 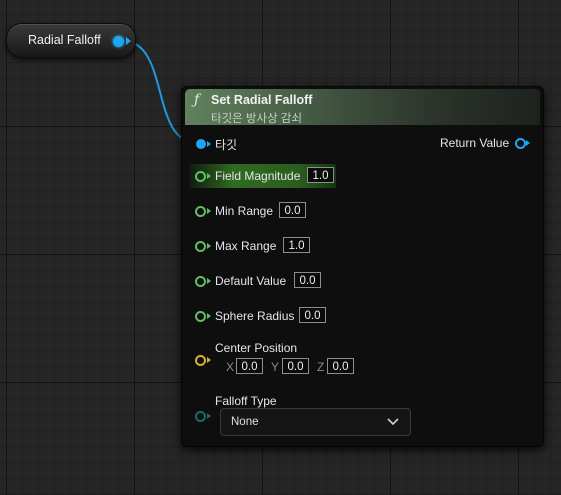 I want to click on max-range-pin-icon, so click(x=200, y=246).